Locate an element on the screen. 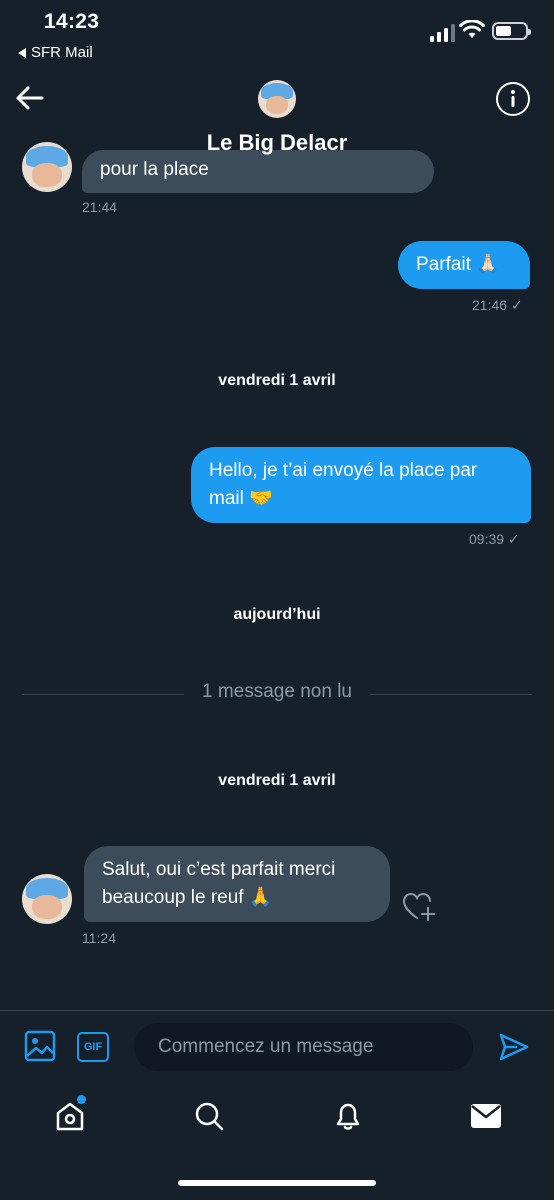 Image resolution: width=554 pixels, height=1200 pixels. conversation-avatar is located at coordinates (277, 99).